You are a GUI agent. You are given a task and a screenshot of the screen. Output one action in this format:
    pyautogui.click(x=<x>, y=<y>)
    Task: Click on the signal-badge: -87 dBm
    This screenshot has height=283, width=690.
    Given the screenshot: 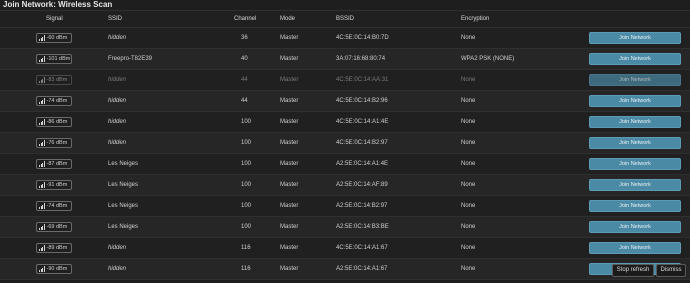 What is the action you would take?
    pyautogui.click(x=54, y=164)
    